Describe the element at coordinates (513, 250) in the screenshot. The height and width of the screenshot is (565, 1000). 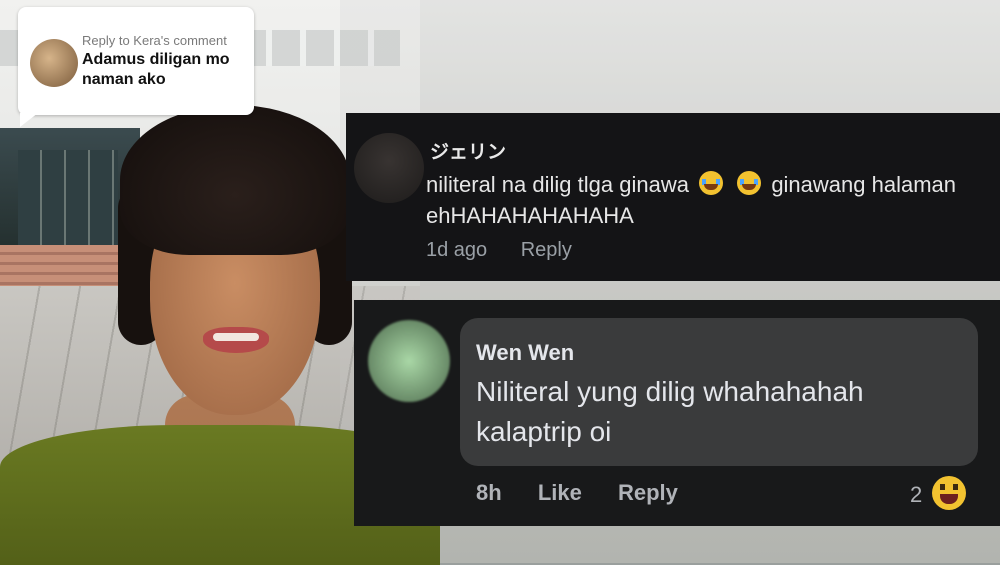
I see `comment-1-meta: 1d ago Reply` at that location.